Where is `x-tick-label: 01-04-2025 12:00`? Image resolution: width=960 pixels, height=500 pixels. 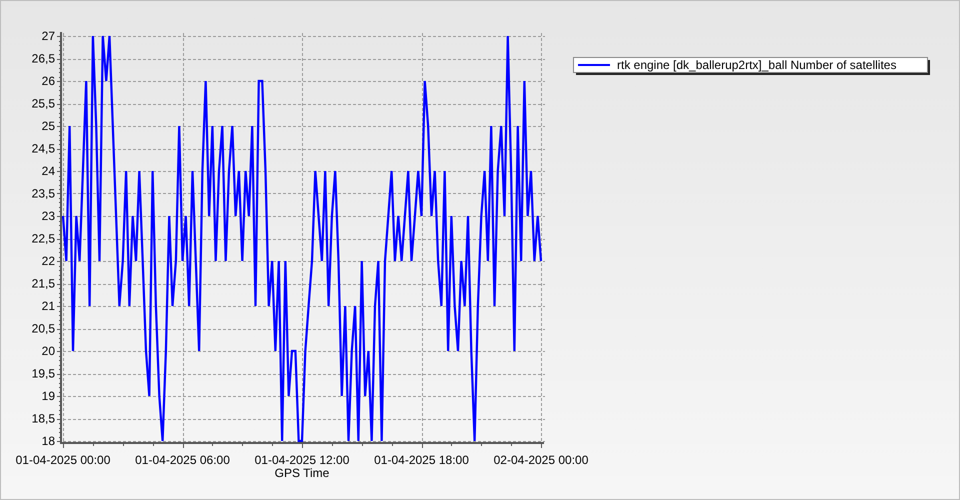
x-tick-label: 01-04-2025 12:00 is located at coordinates (302, 460).